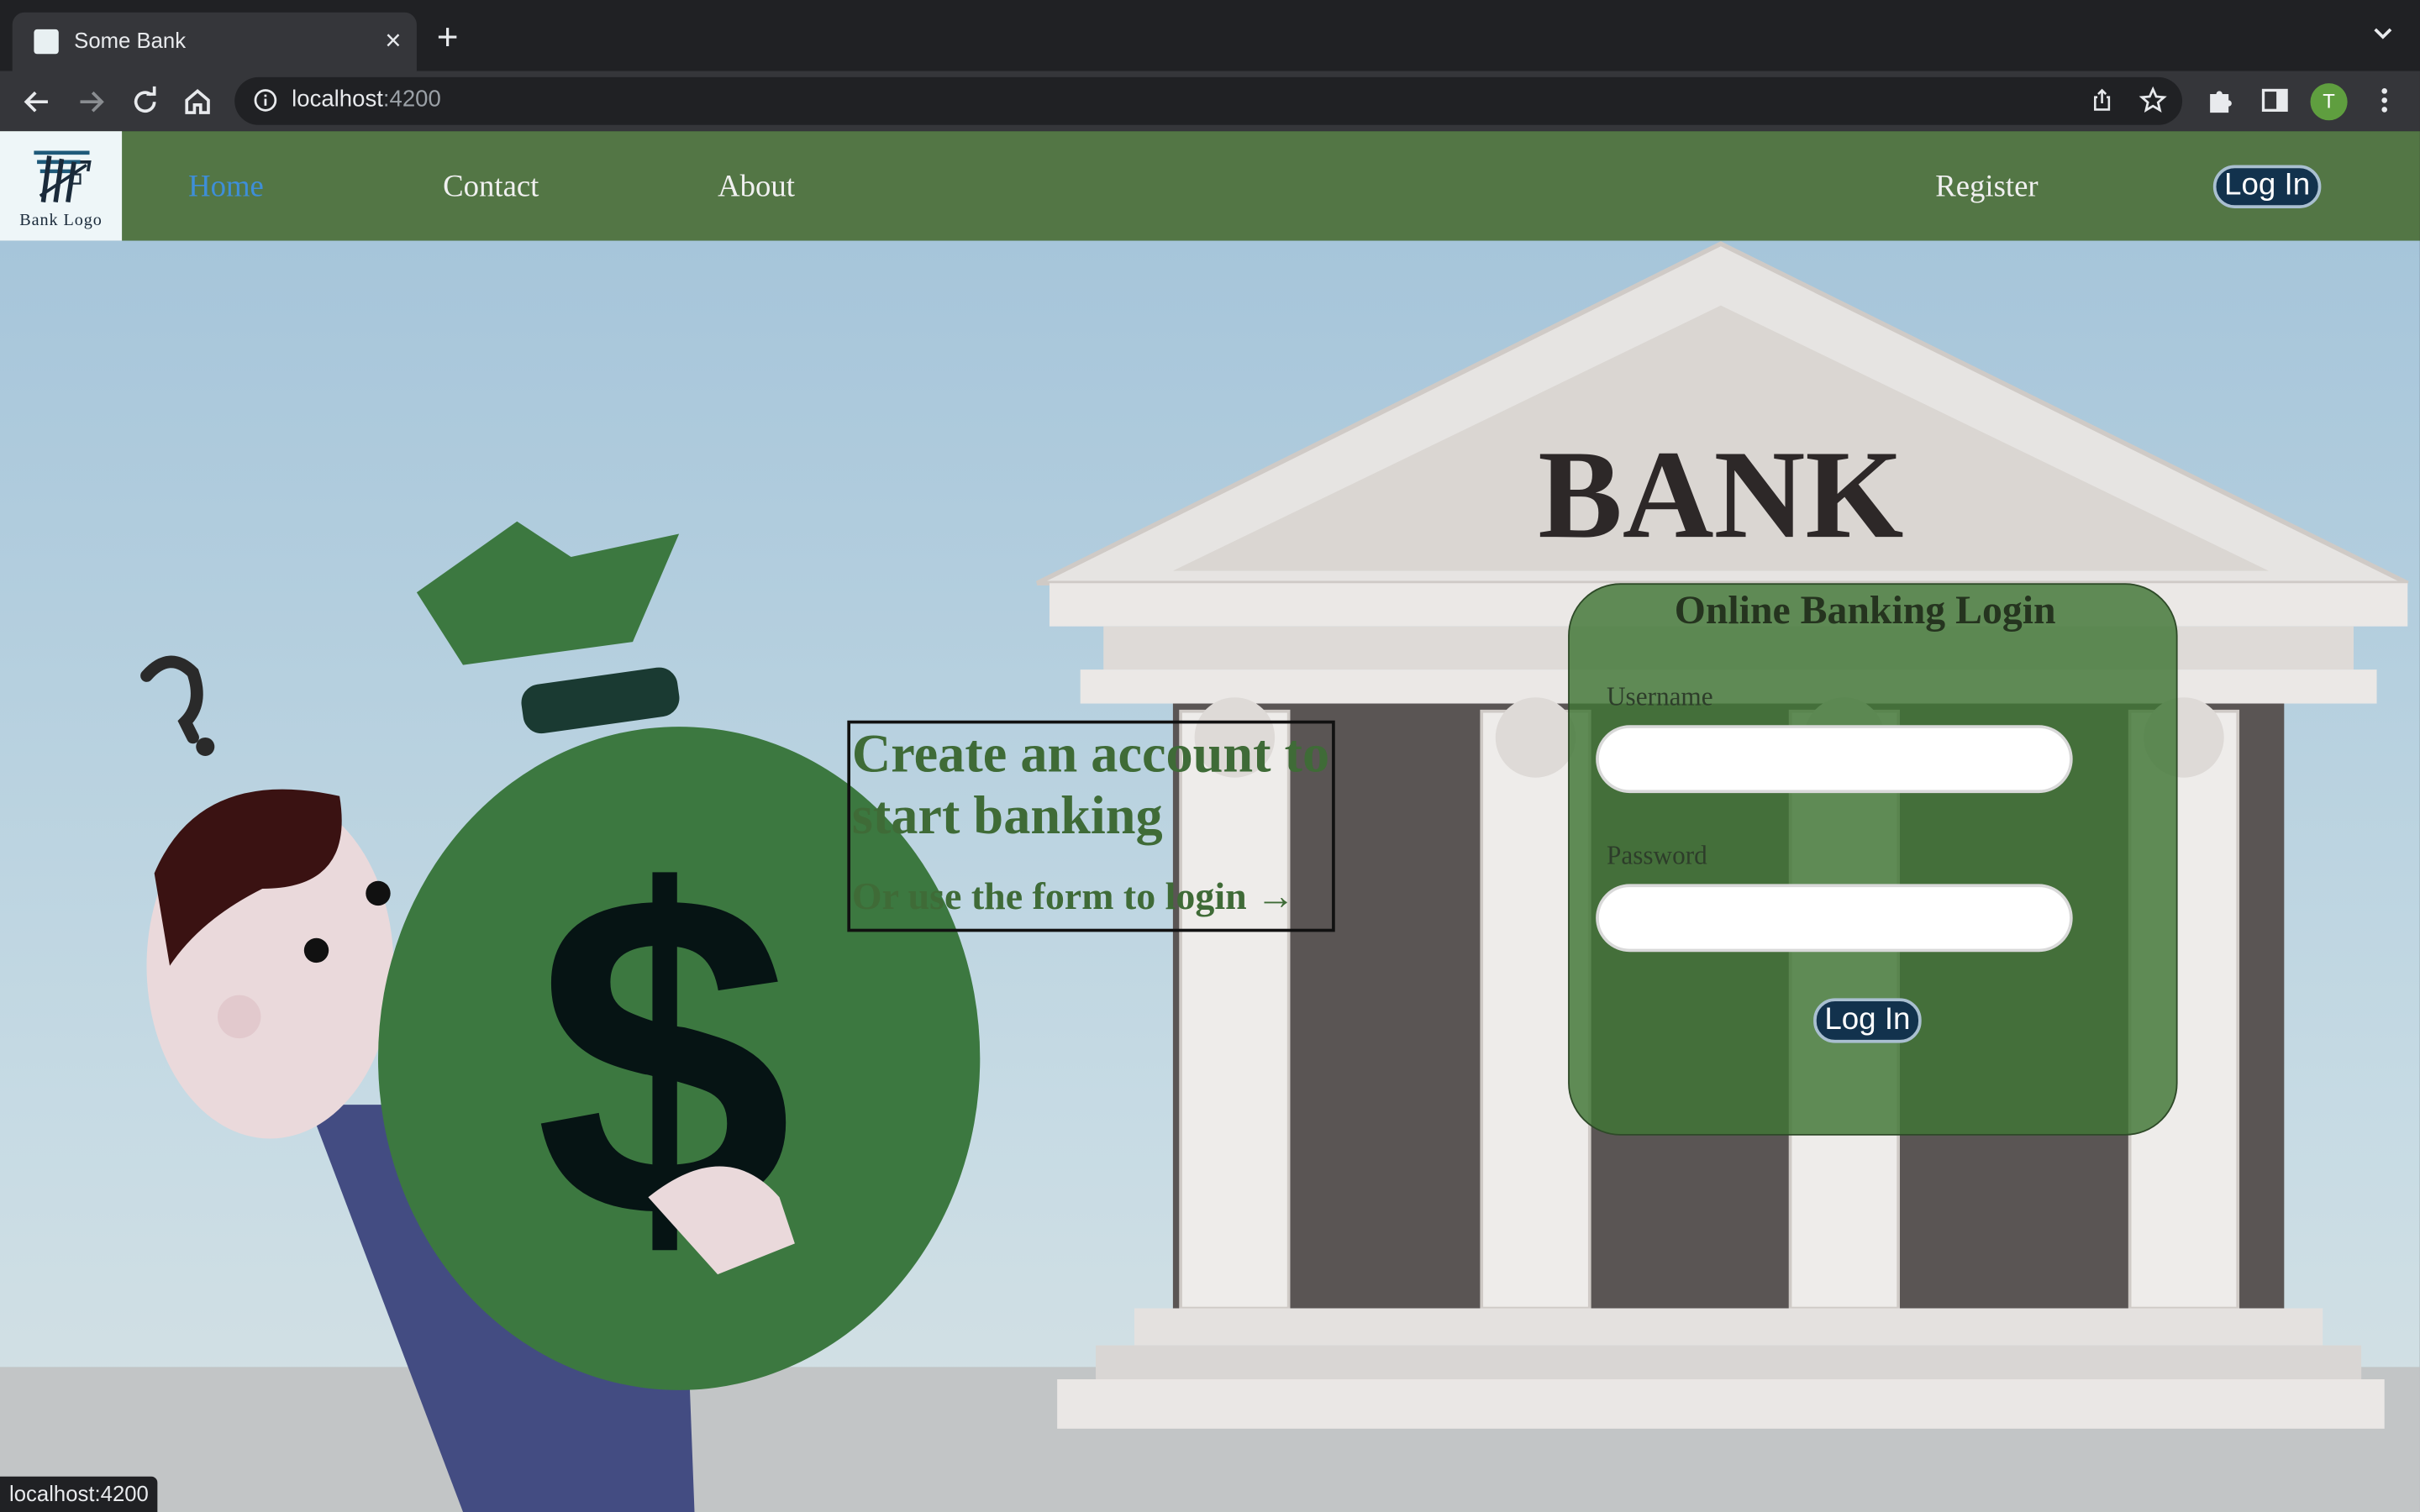 This screenshot has height=1512, width=2420. I want to click on star-icon, so click(2153, 100).